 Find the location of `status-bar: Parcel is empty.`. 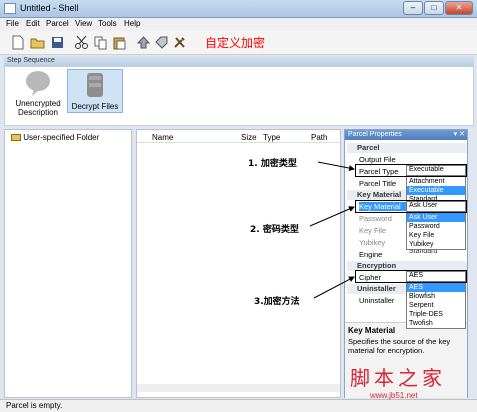

status-bar: Parcel is empty. is located at coordinates (238, 405).